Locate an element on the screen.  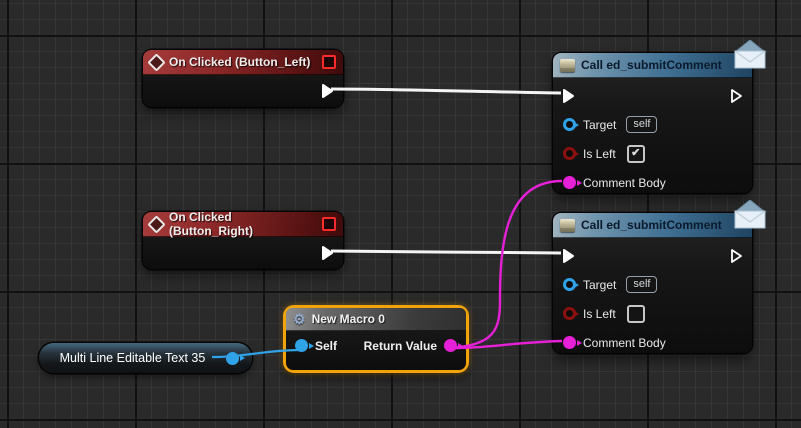
node-on-clicked-button-left: On Clicked (Button_Left) is located at coordinates (243, 78).